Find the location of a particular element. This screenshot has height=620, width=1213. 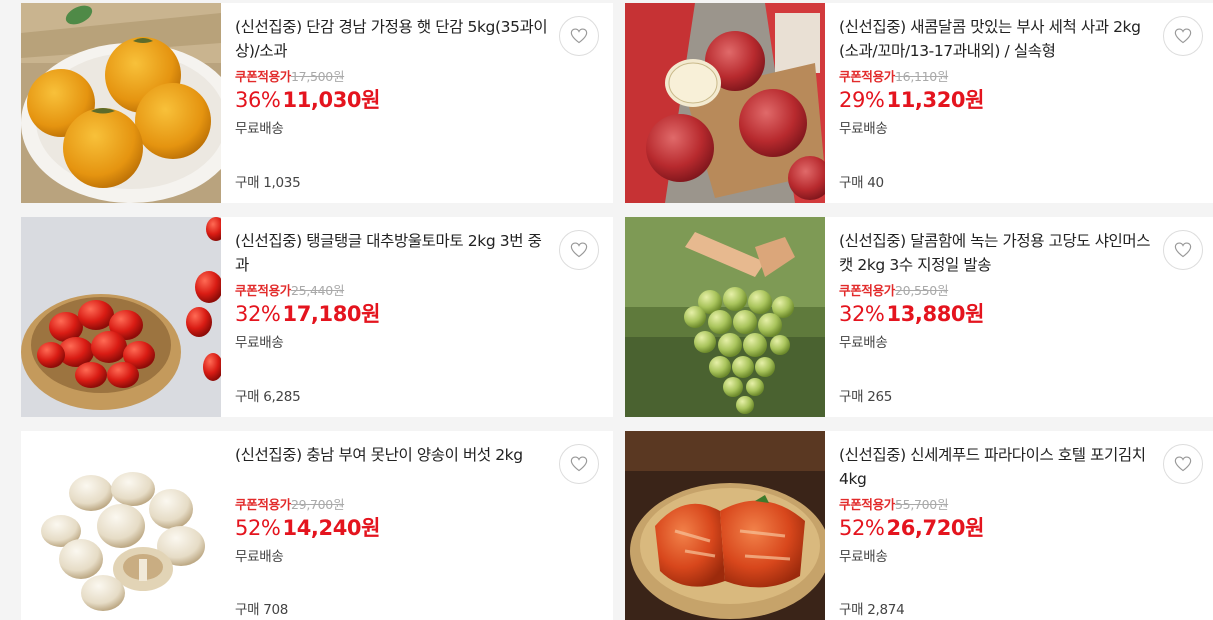

kimchi-image is located at coordinates (725, 525).